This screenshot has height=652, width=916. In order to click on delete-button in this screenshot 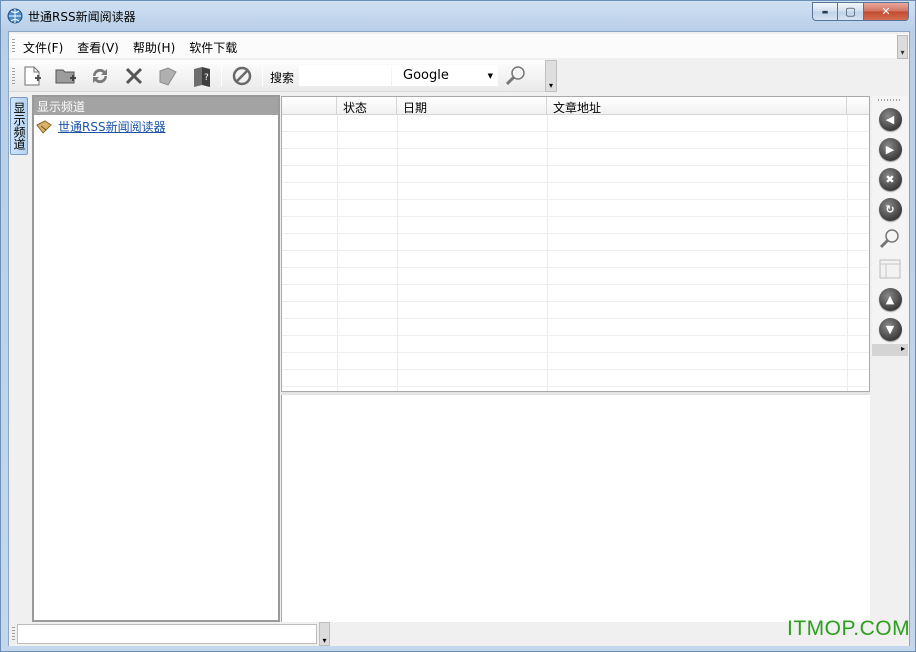, I will do `click(134, 76)`.